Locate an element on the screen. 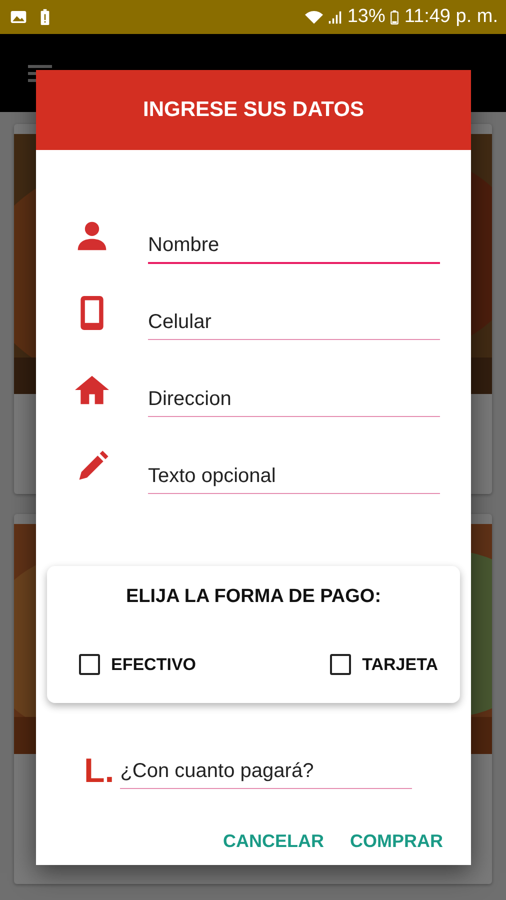 This screenshot has height=900, width=506. wifi-icon is located at coordinates (314, 17).